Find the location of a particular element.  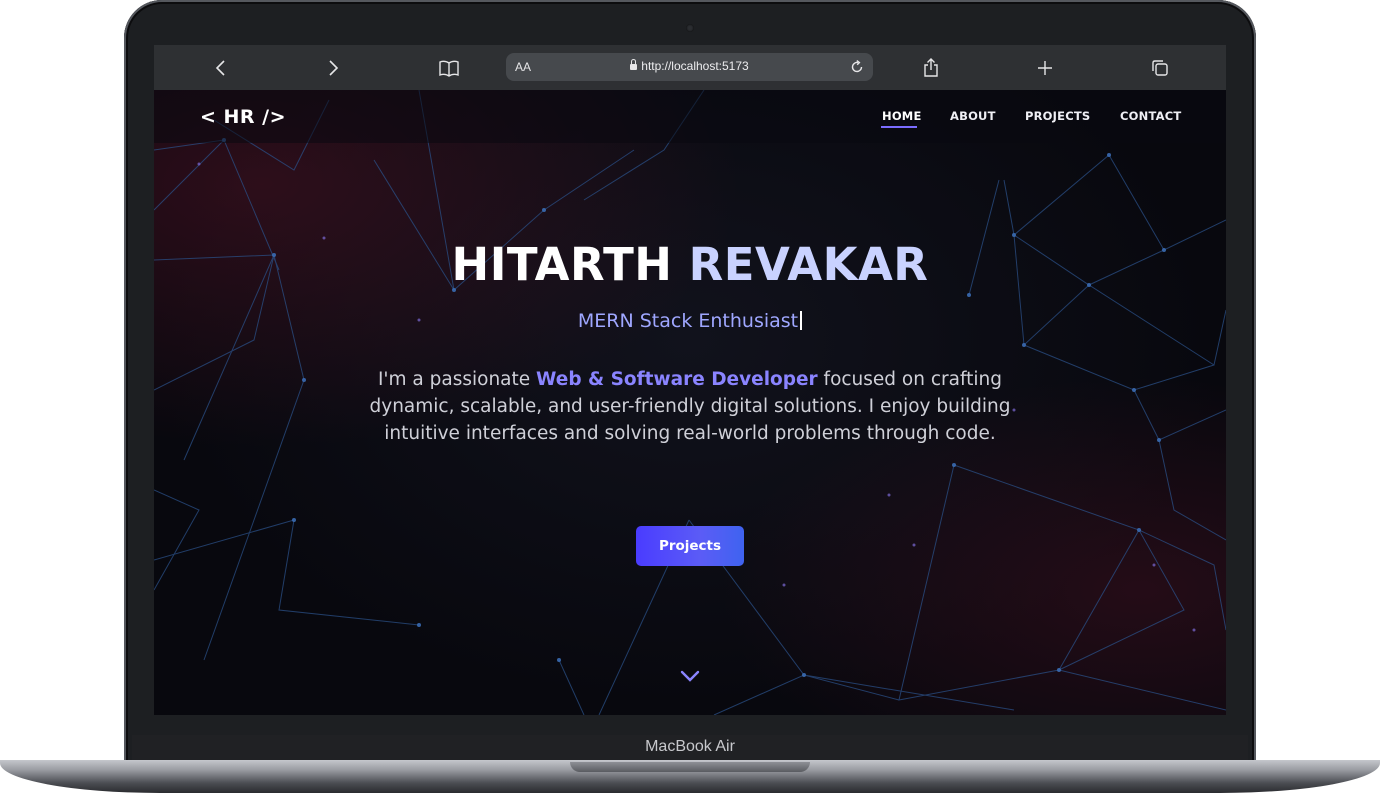

camera-icon is located at coordinates (690, 28).